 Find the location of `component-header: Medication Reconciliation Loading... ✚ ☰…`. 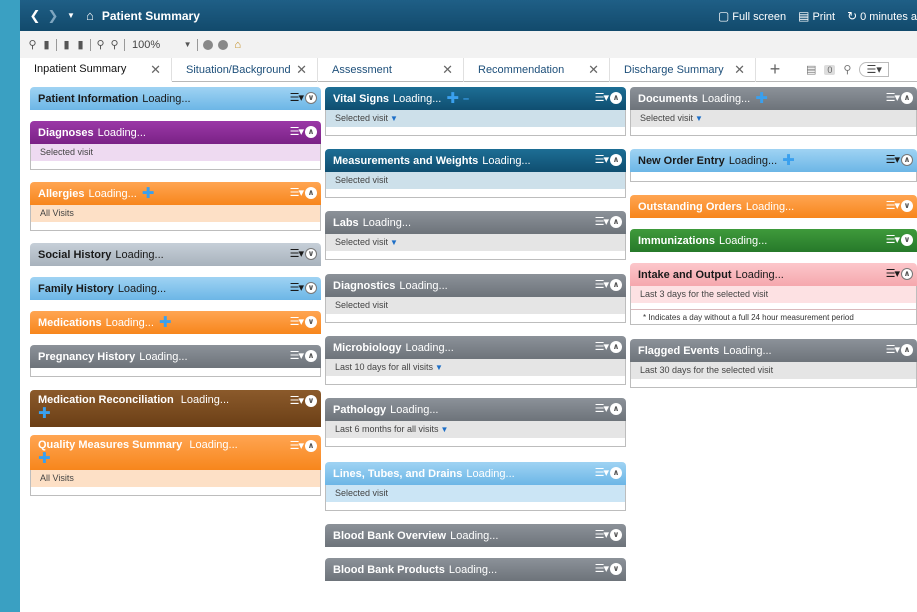

component-header: Medication Reconciliation Loading... ✚ ☰… is located at coordinates (175, 408).